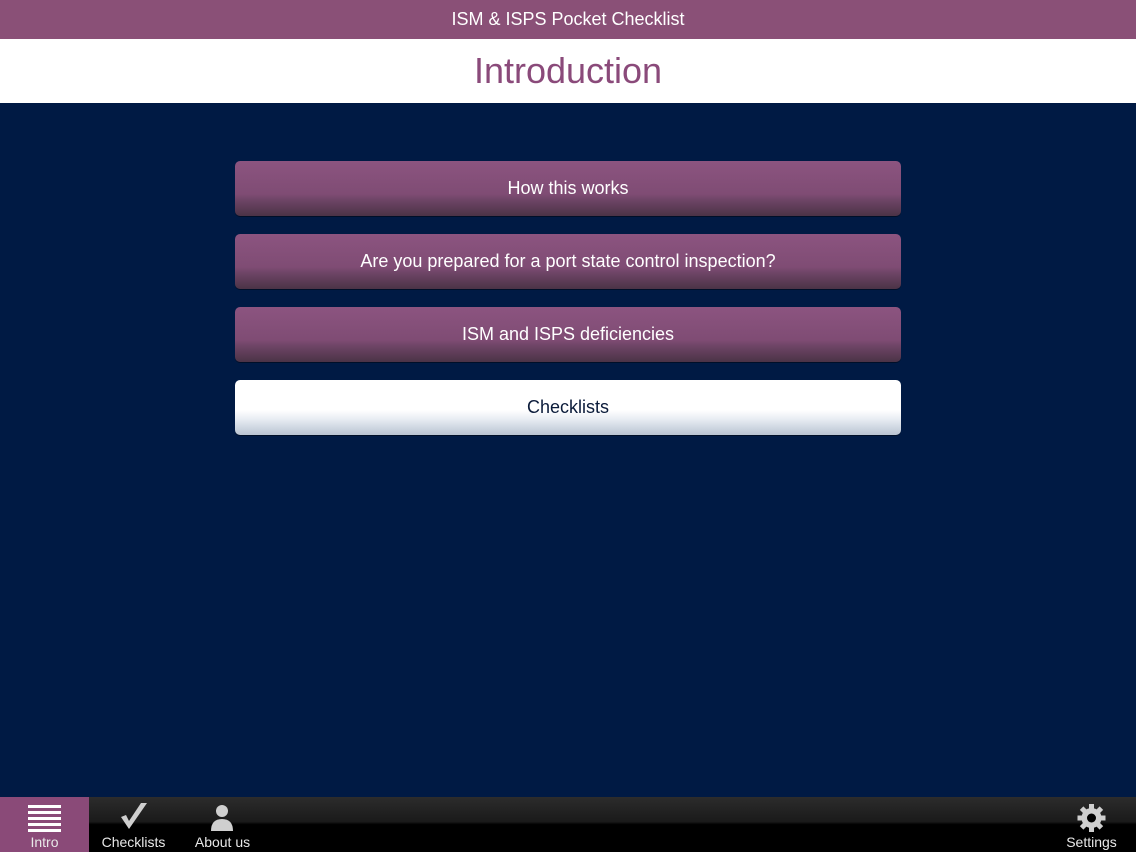  What do you see at coordinates (1091, 842) in the screenshot?
I see `tab-label: Settings` at bounding box center [1091, 842].